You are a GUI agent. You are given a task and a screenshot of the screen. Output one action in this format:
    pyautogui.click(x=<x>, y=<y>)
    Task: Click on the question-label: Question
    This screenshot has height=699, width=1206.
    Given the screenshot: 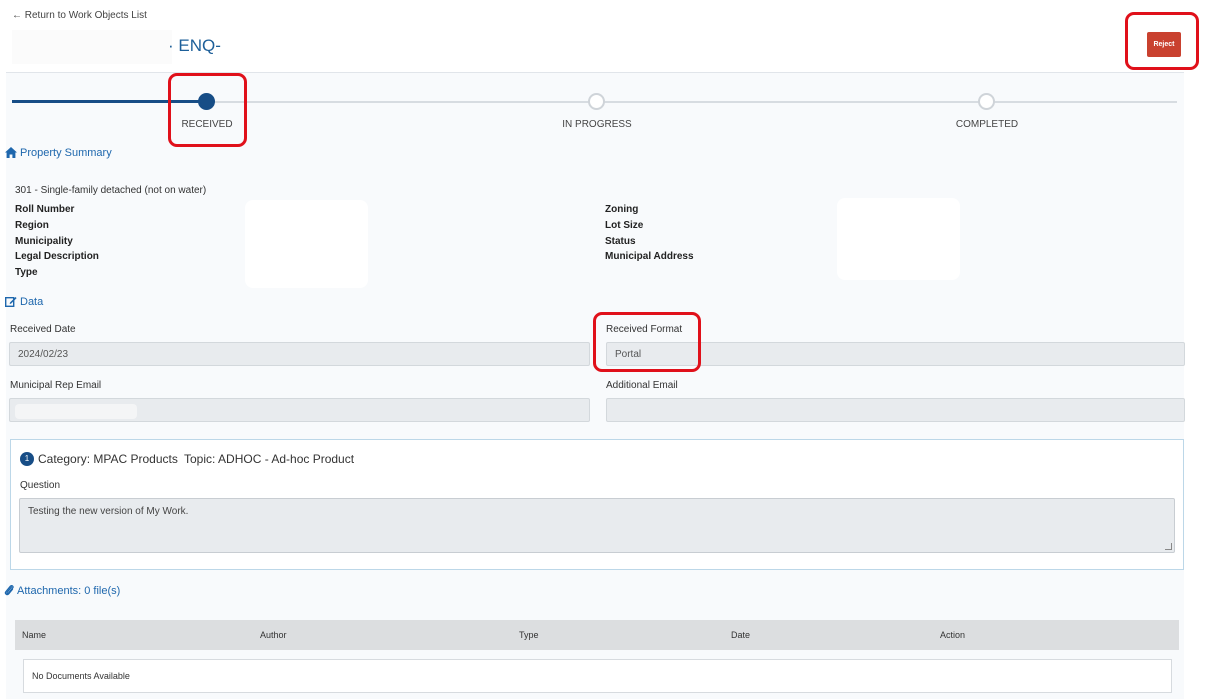 What is the action you would take?
    pyautogui.click(x=40, y=485)
    